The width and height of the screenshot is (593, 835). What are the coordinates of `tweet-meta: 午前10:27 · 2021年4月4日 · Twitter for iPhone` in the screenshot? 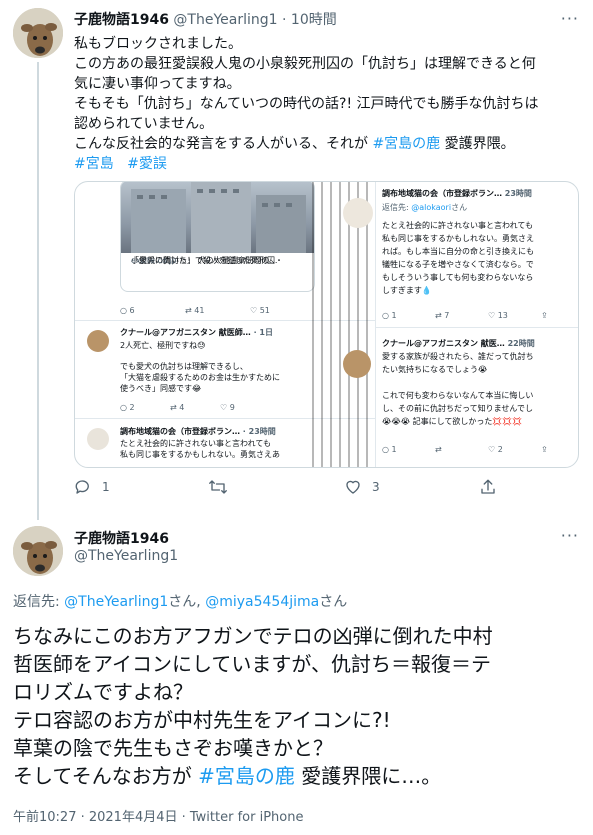 It's located at (158, 815).